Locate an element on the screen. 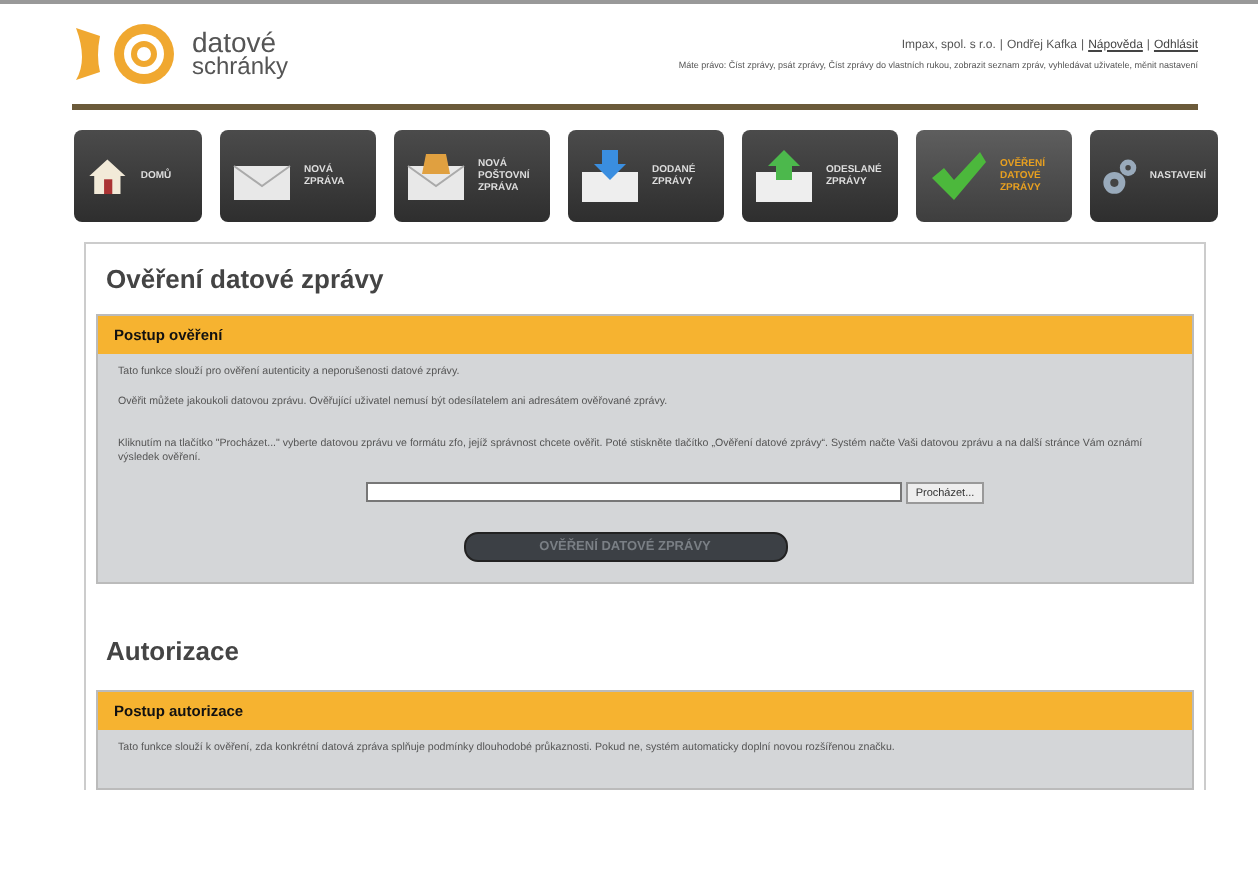 This screenshot has height=874, width=1258. envelope-down-icon is located at coordinates (610, 176).